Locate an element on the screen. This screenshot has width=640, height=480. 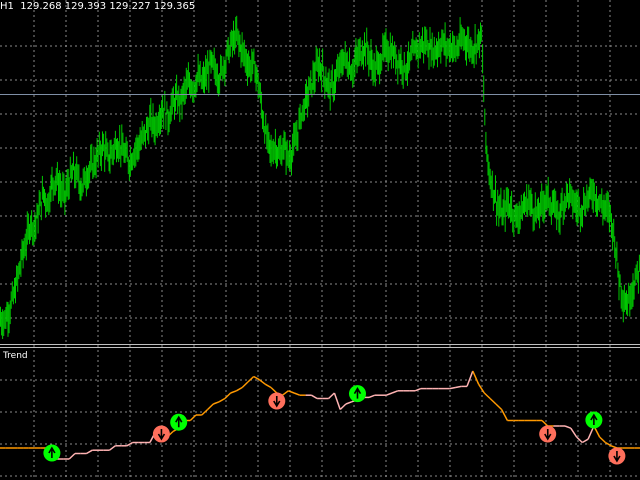
timeframe-label: H1 is located at coordinates (7, 6).